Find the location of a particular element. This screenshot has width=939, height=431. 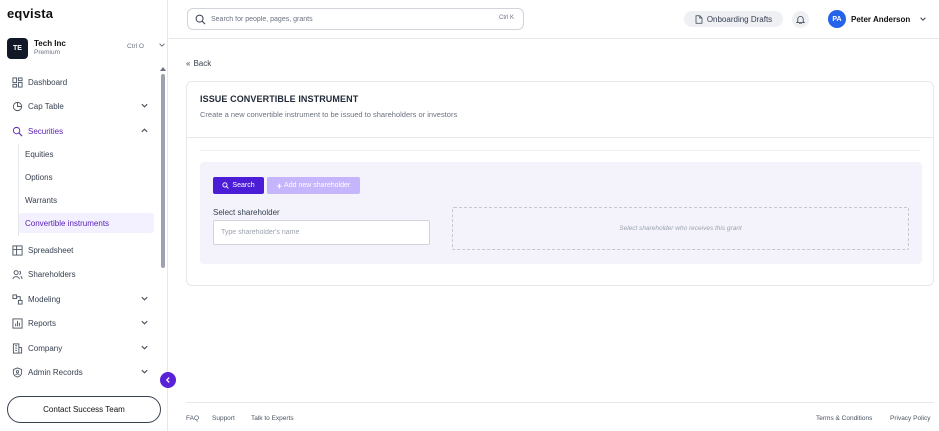

users-icon is located at coordinates (17, 274).